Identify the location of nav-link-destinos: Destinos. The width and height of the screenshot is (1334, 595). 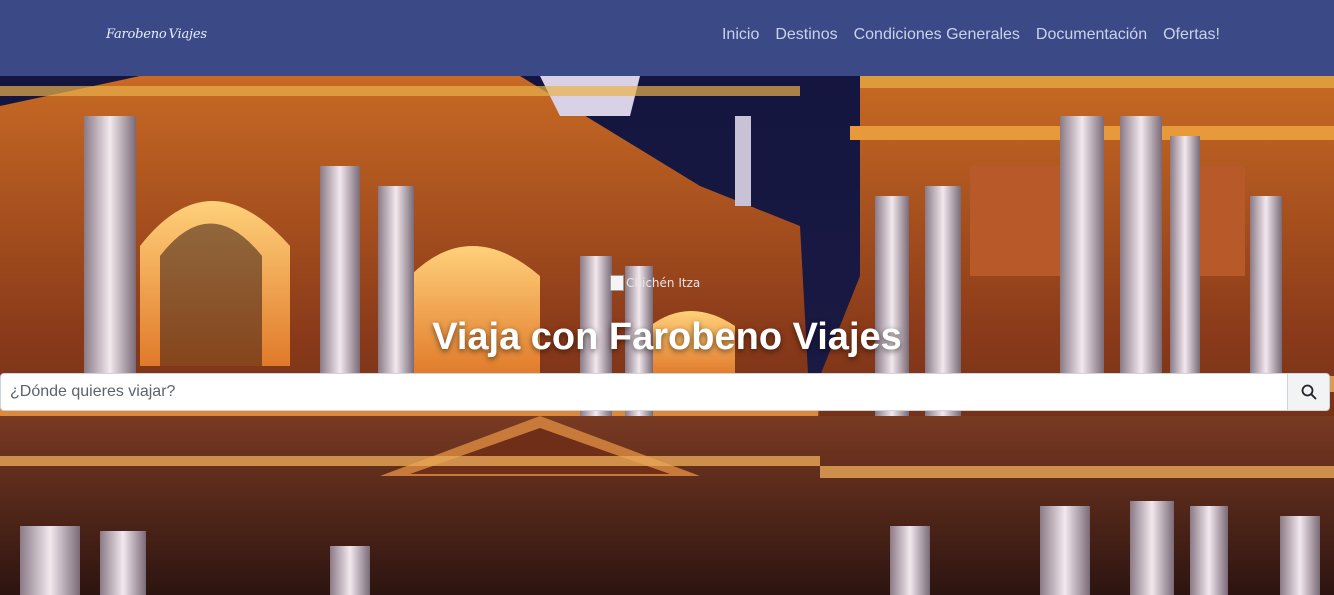
(806, 35).